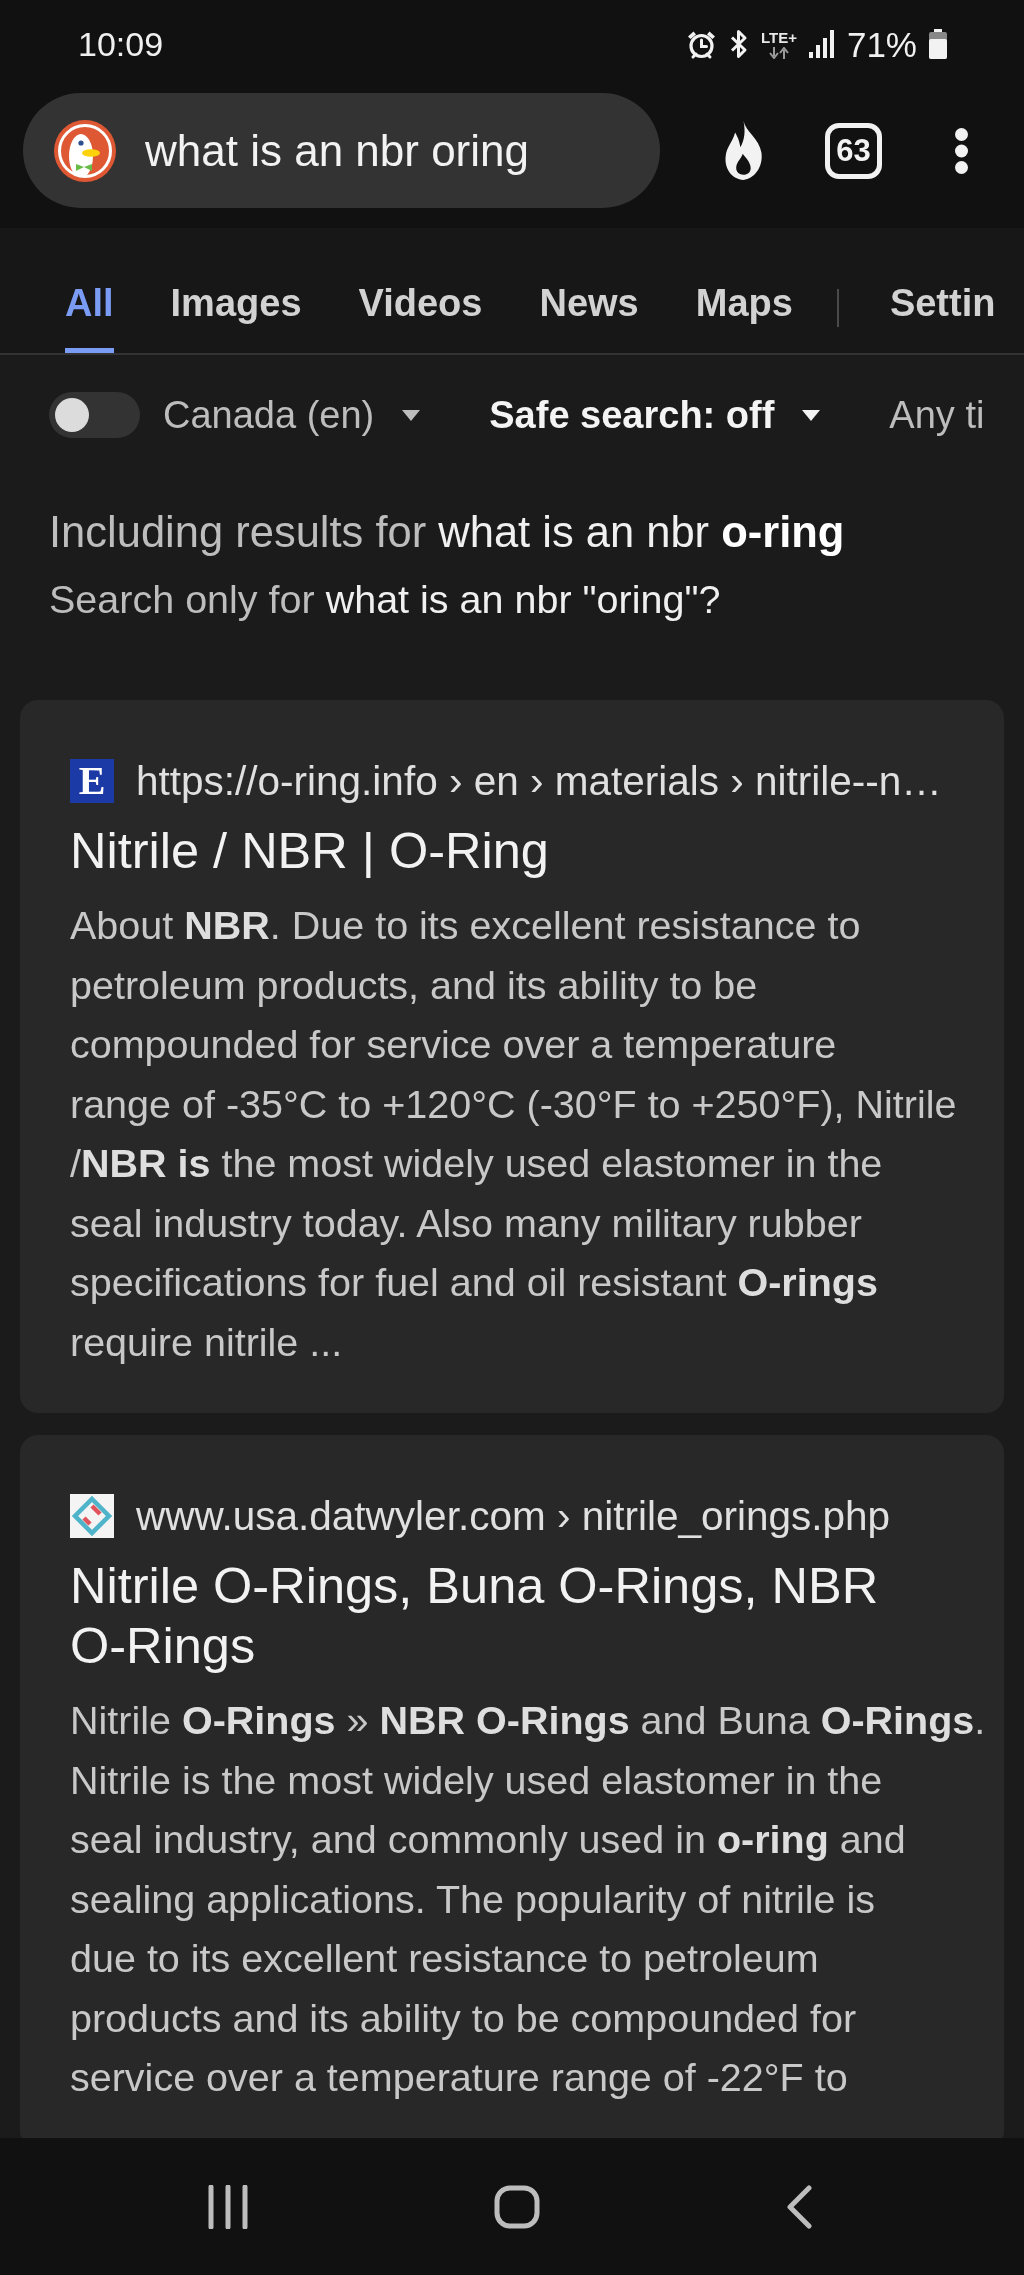 This screenshot has height=2275, width=1024. Describe the element at coordinates (523, 599) in the screenshot. I see `query-link: what is an nbr "oring"?` at that location.